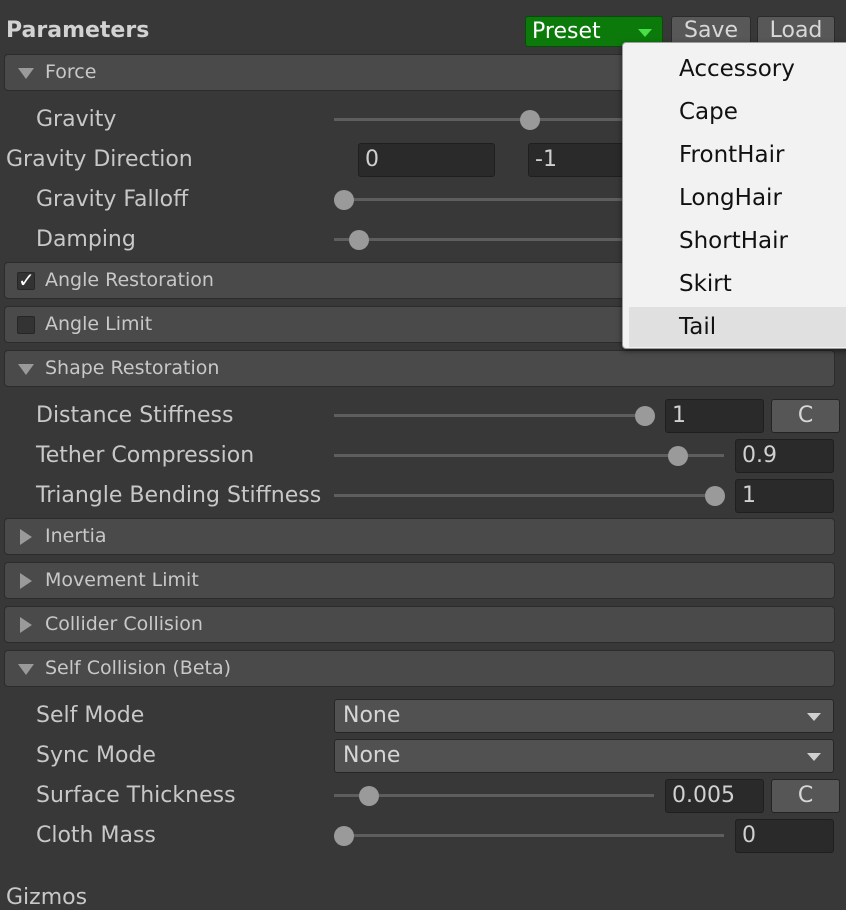 The width and height of the screenshot is (846, 910). Describe the element at coordinates (678, 456) in the screenshot. I see `tether-compression-slider-handle` at that location.